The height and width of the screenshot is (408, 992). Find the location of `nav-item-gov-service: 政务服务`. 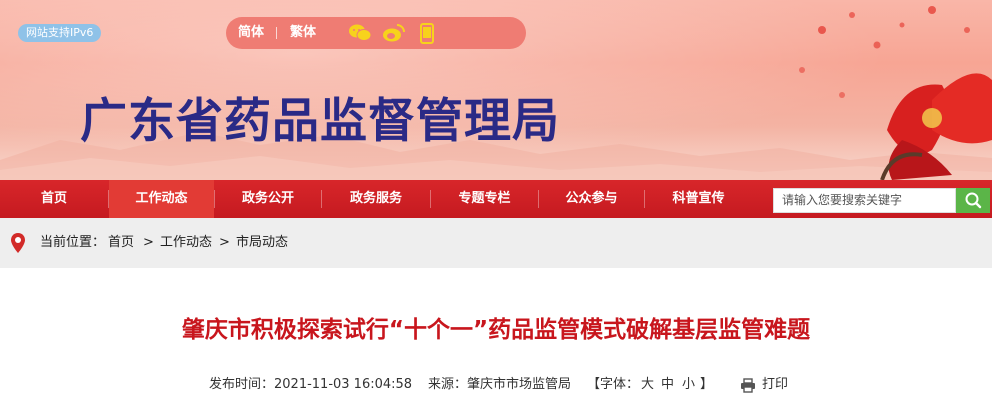

nav-item-gov-service: 政务服务 is located at coordinates (376, 199).